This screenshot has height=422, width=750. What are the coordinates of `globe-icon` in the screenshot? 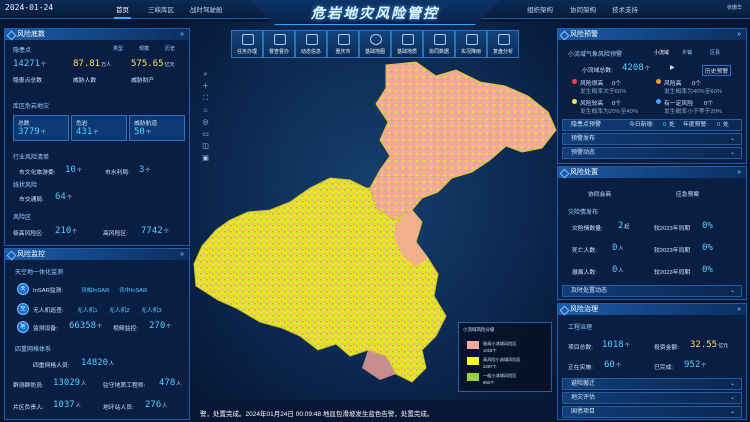 It's located at (376, 39).